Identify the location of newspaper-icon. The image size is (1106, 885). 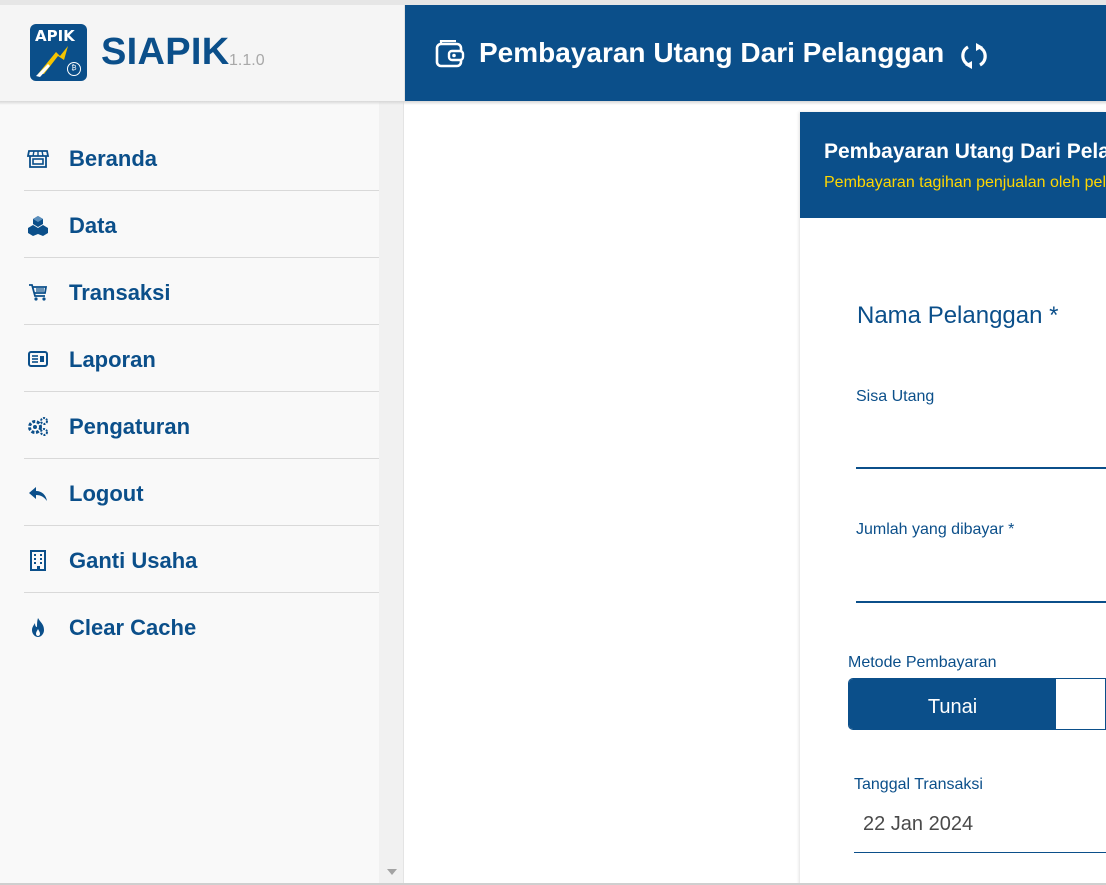
(38, 359).